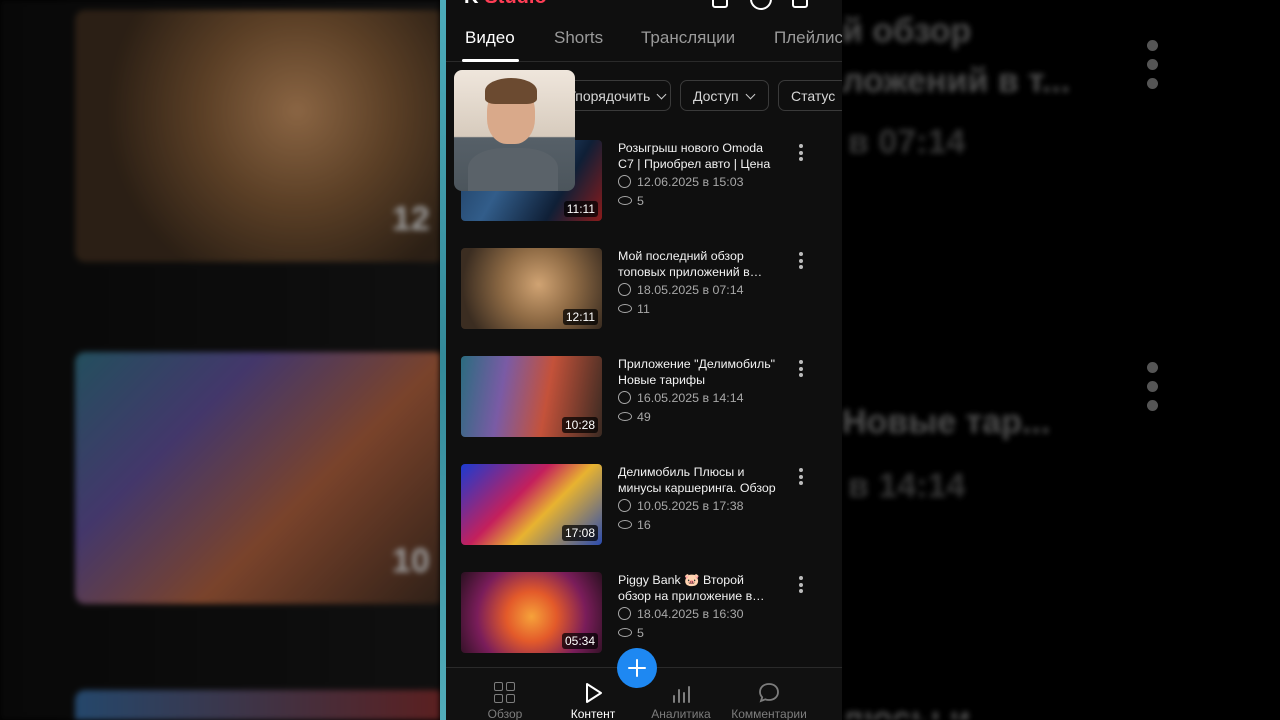 This screenshot has height=720, width=1280. I want to click on nav-overview: Обзор, so click(505, 694).